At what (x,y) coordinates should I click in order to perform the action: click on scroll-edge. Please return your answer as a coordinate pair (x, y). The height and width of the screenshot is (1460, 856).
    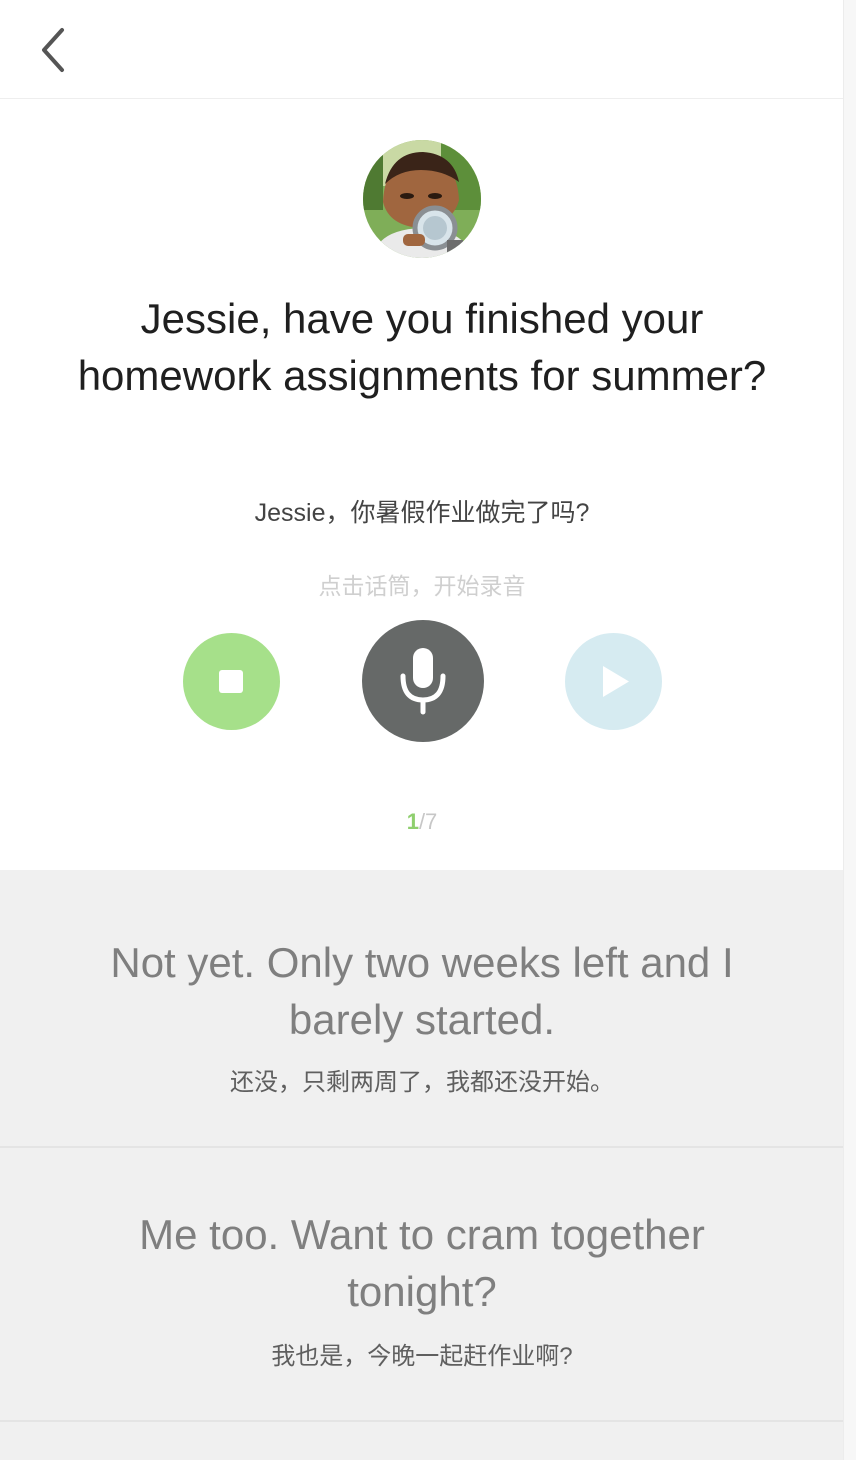
    Looking at the image, I should click on (849, 730).